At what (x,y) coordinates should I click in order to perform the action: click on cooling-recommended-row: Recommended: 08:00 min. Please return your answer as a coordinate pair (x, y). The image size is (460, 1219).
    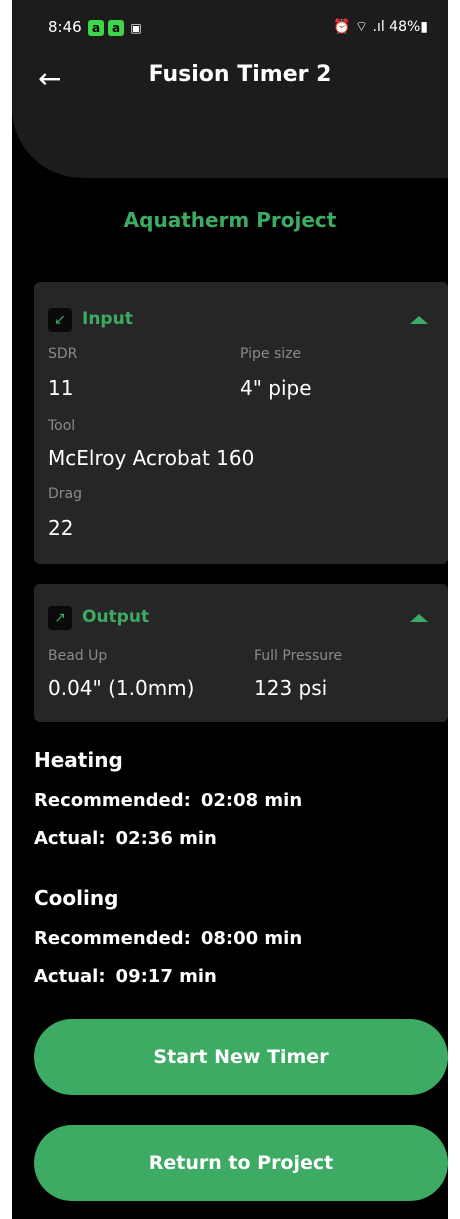
    Looking at the image, I should click on (168, 938).